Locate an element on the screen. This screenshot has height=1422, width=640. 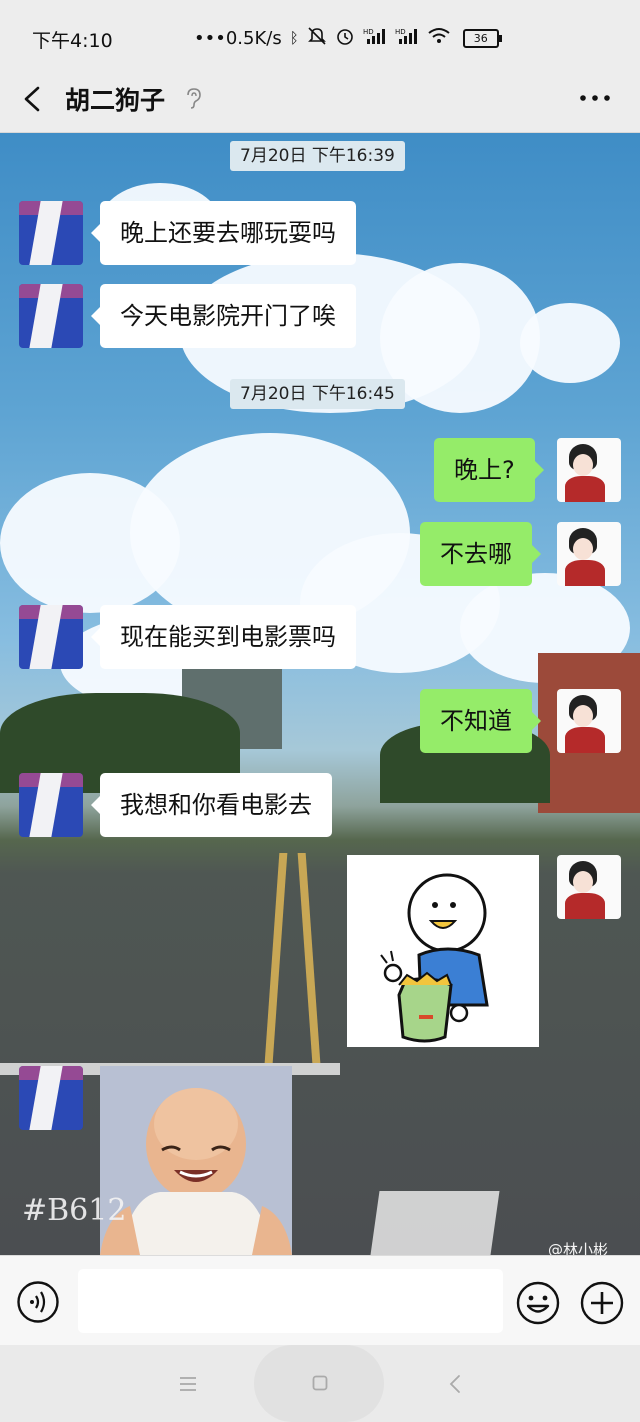
status-bar: 下午4:10 •••0.5K/s ᛒ HD HD 36 is located at coordinates (320, 35).